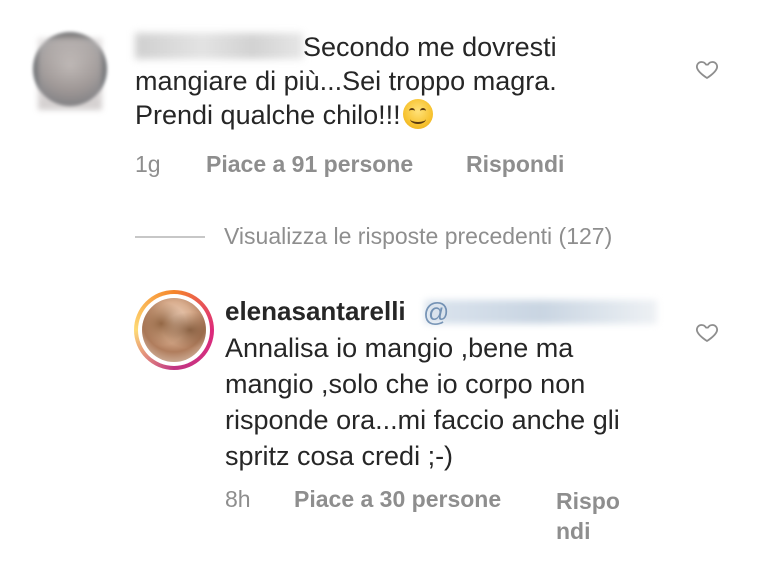 The width and height of the screenshot is (767, 565). What do you see at coordinates (573, 531) in the screenshot?
I see `reply-label-part-2: ndi` at bounding box center [573, 531].